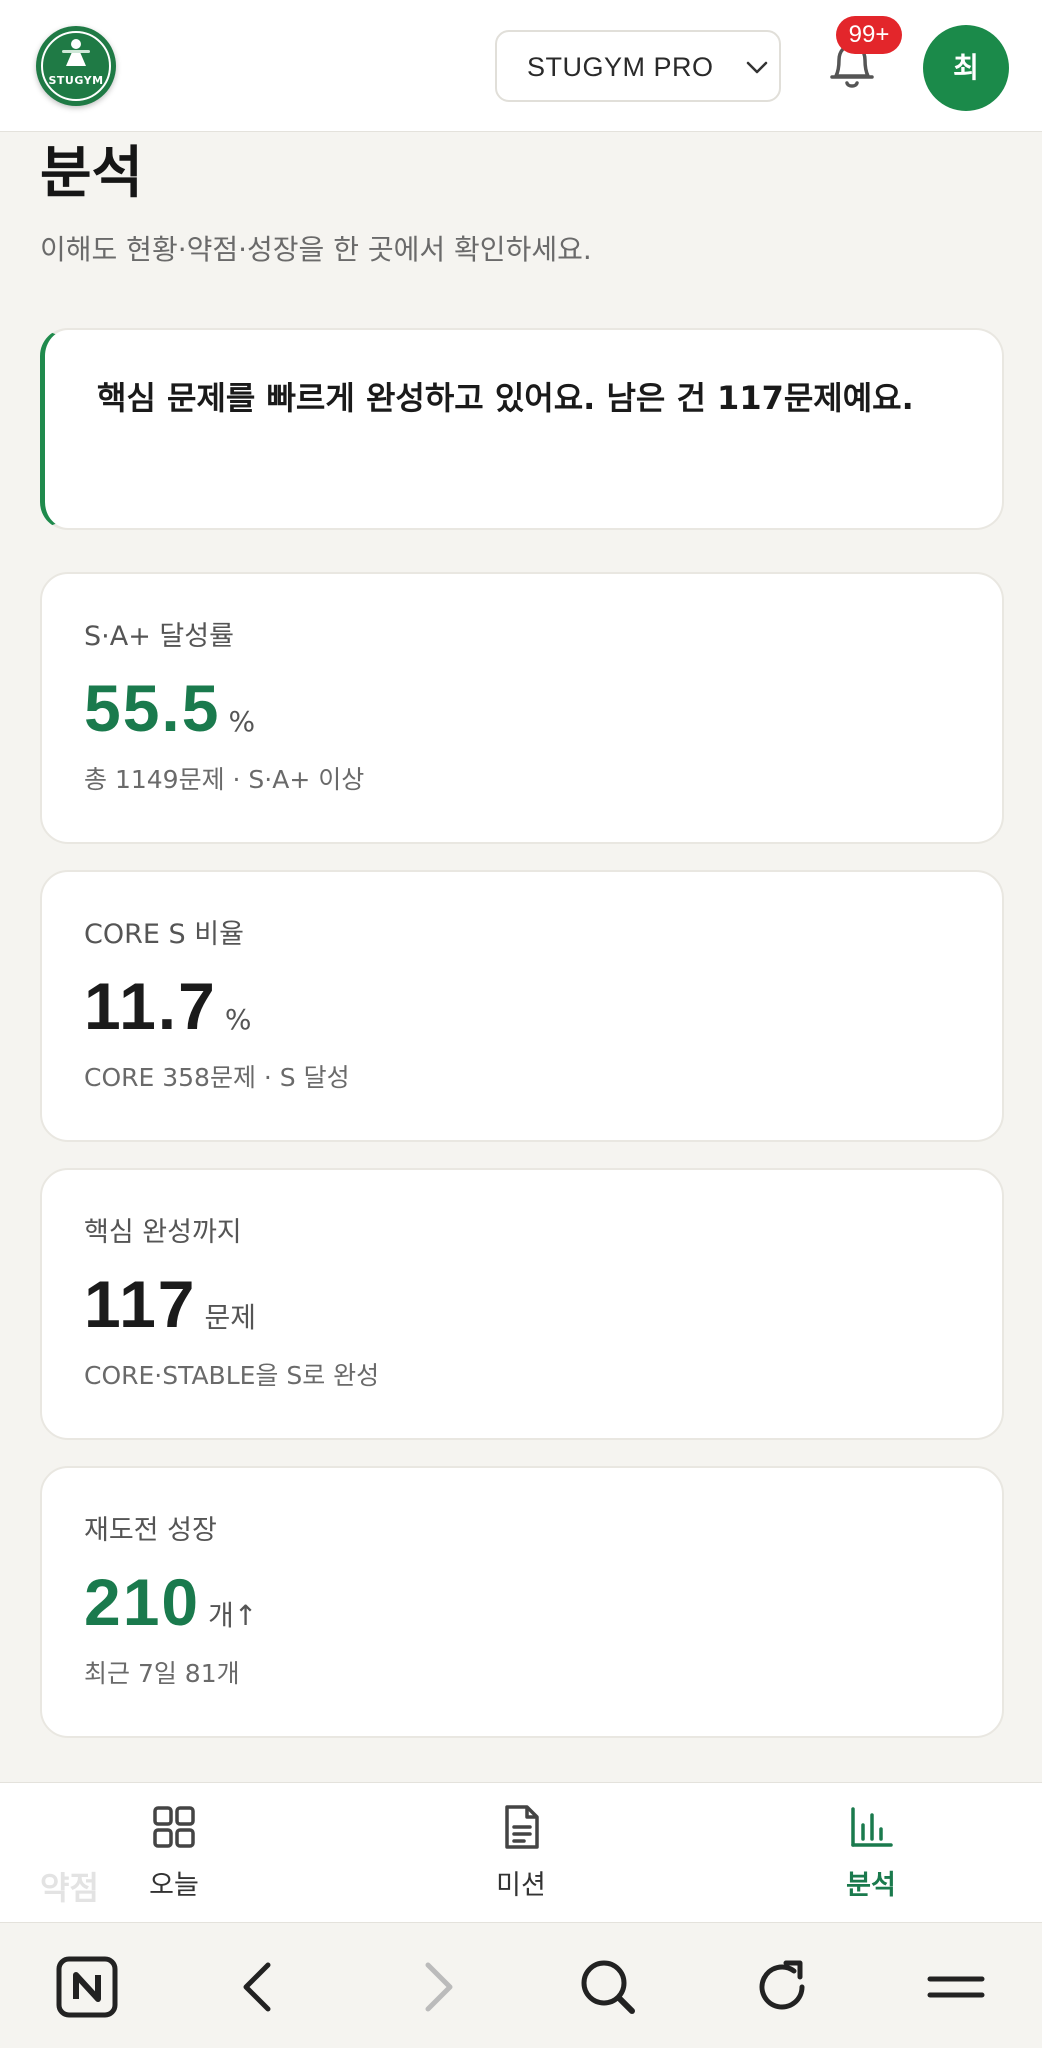 Image resolution: width=1042 pixels, height=2048 pixels. Describe the element at coordinates (87, 1987) in the screenshot. I see `naver-n-icon` at that location.